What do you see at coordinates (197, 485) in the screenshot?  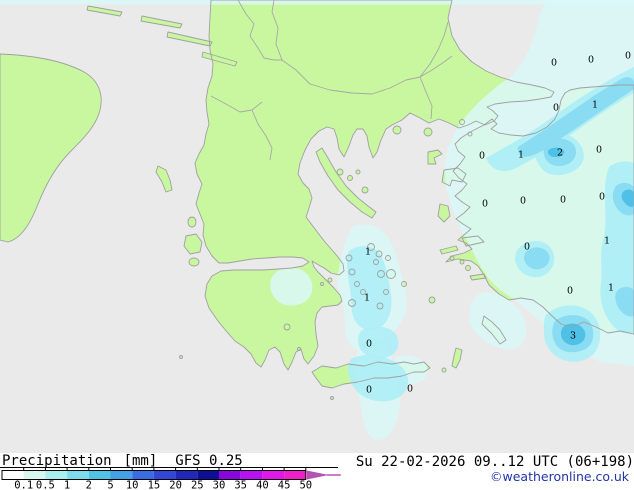 I see `legend-tick-label: 25` at bounding box center [197, 485].